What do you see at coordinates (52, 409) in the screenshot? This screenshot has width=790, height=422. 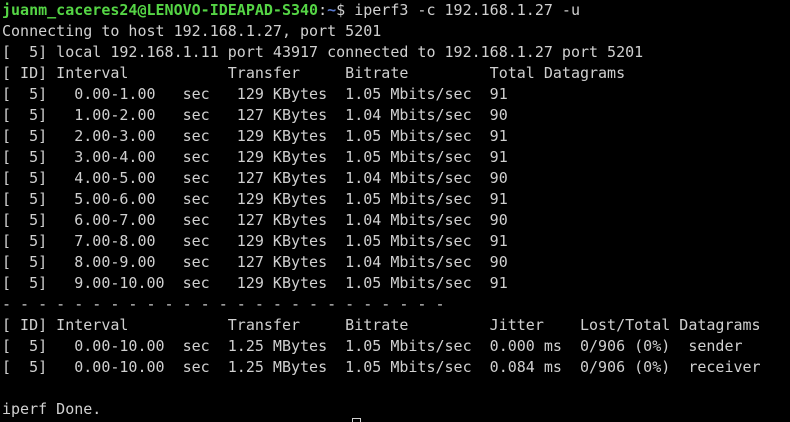 I see `output-done: iperf Done.` at bounding box center [52, 409].